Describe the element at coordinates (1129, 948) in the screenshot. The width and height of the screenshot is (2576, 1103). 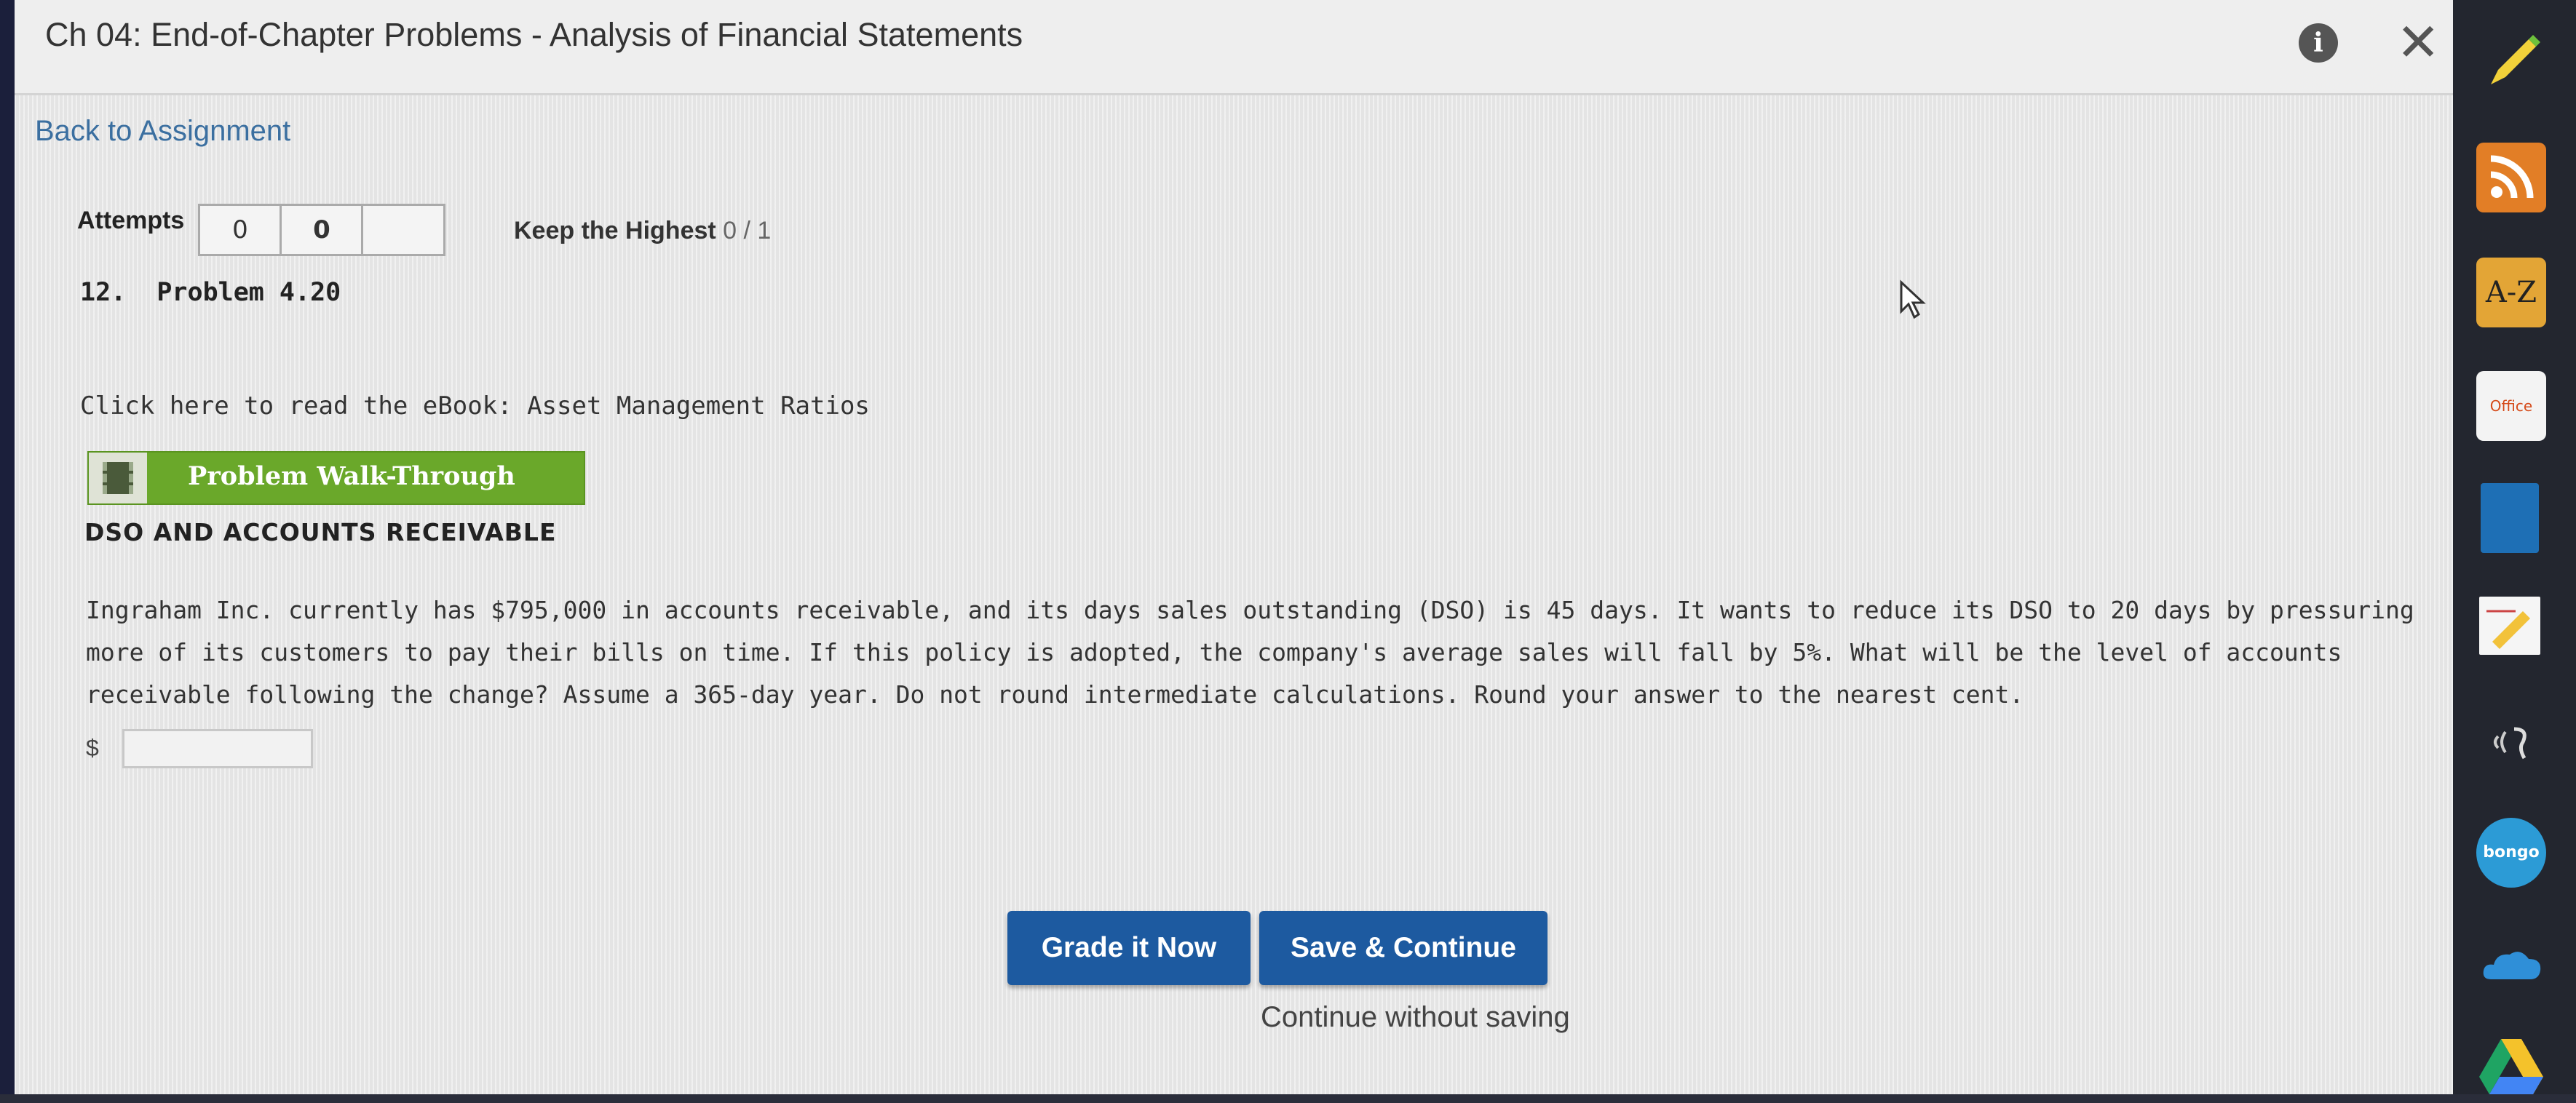
I see `grade-it-now-button: Grade it Now` at that location.